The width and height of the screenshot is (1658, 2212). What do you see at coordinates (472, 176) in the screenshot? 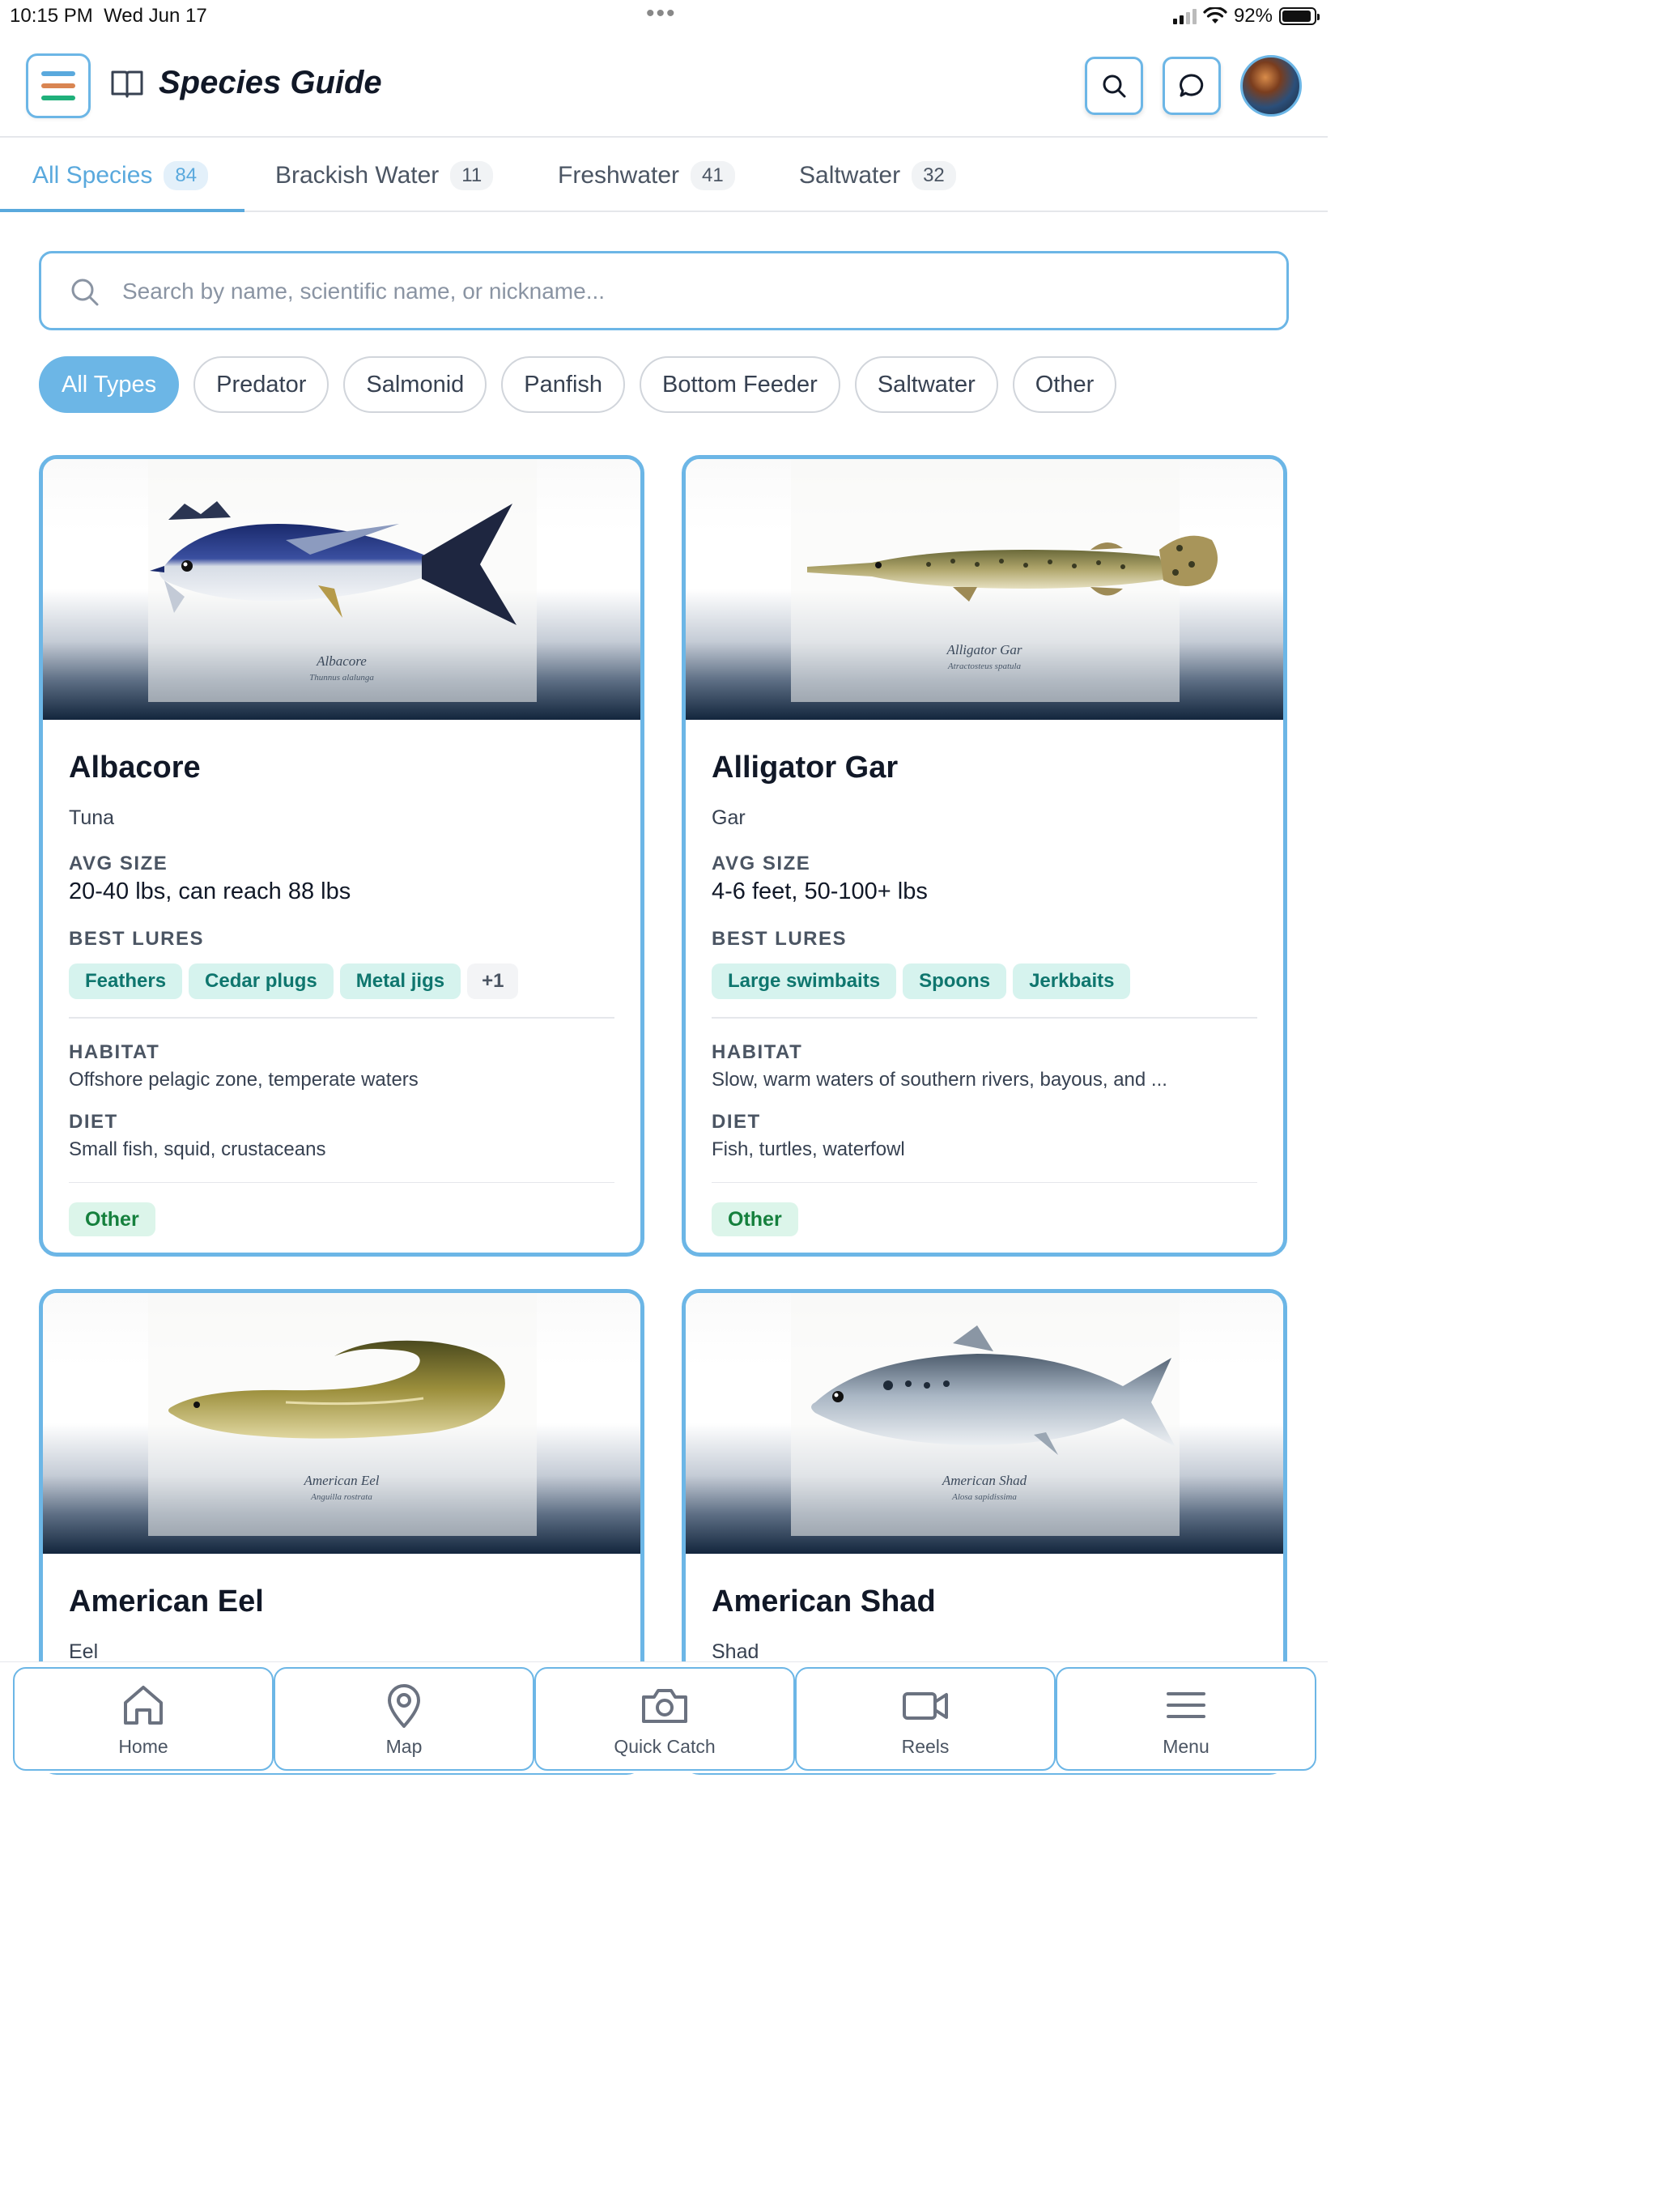
I see `tab-count-badge: 11` at bounding box center [472, 176].